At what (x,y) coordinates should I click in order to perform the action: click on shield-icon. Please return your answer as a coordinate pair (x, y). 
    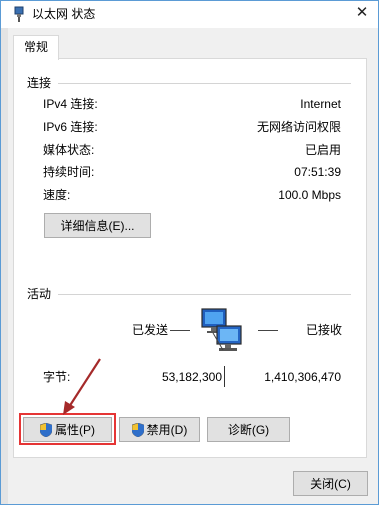
    Looking at the image, I should click on (137, 429).